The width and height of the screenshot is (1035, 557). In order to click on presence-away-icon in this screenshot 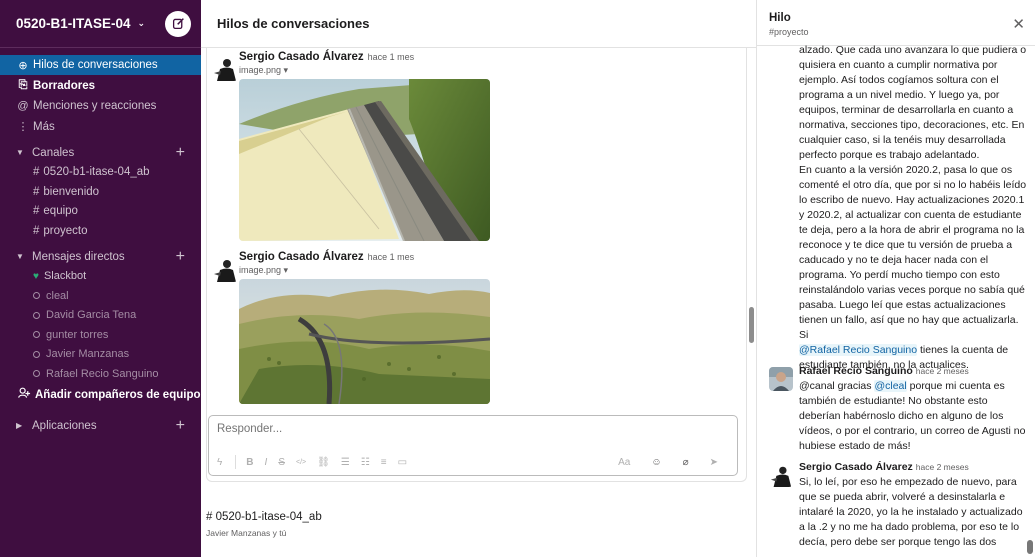, I will do `click(36, 296)`.